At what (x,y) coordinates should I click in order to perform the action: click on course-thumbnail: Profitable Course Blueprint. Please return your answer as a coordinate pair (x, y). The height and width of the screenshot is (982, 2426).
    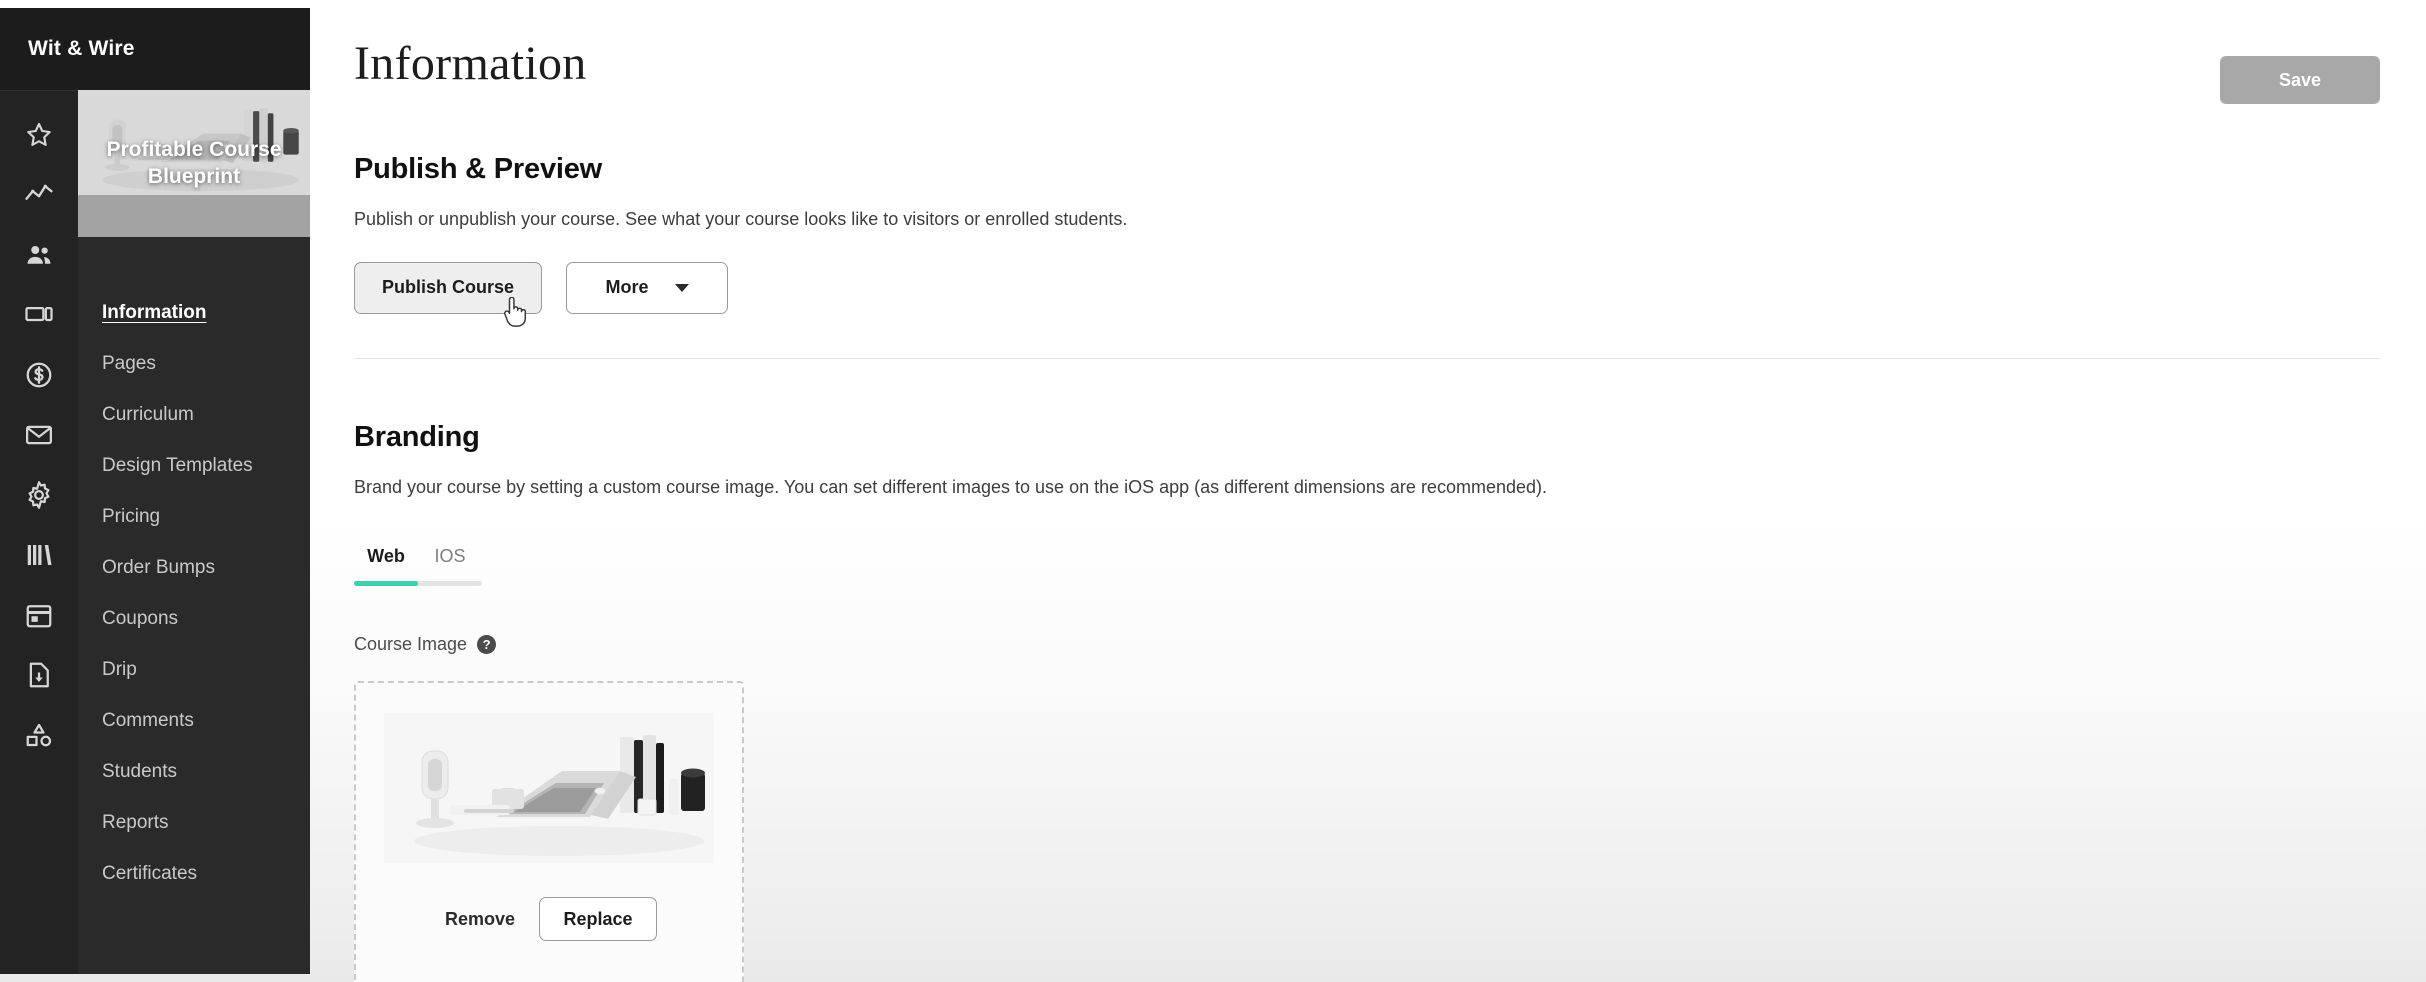
    Looking at the image, I should click on (194, 163).